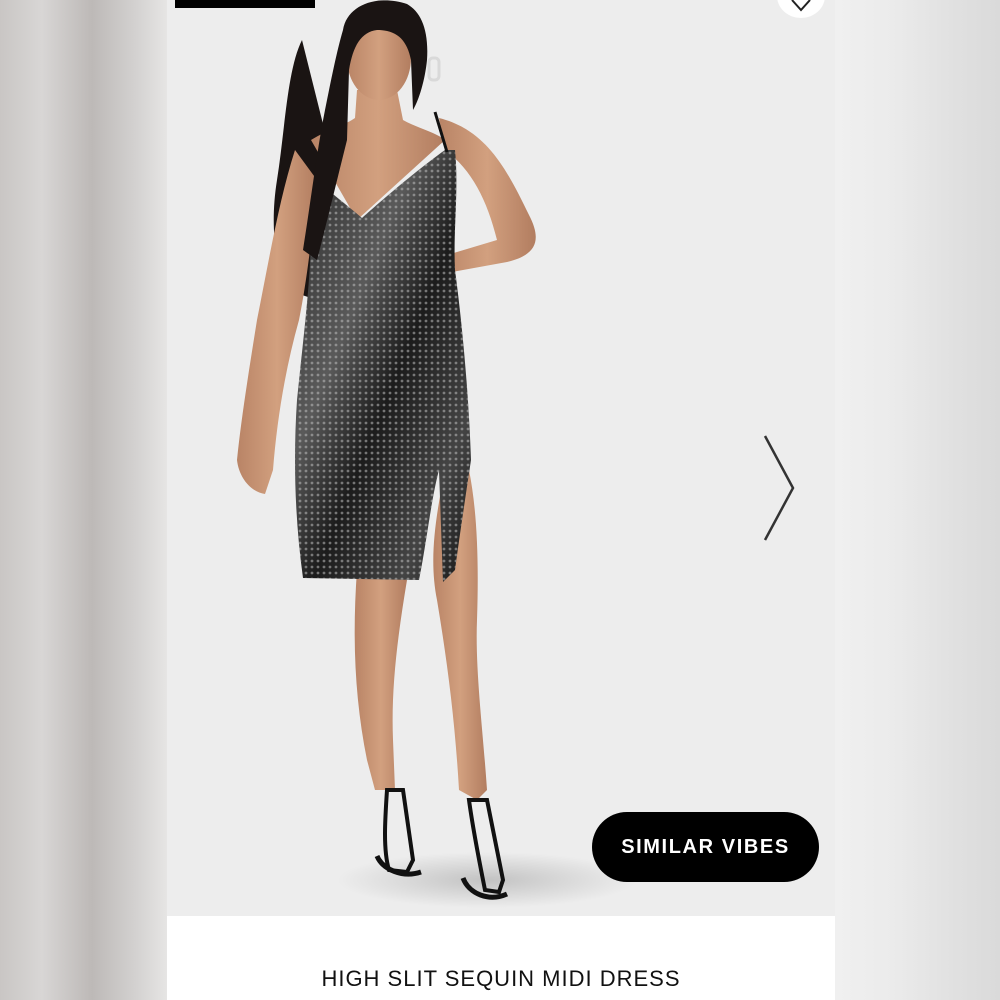  What do you see at coordinates (705, 847) in the screenshot?
I see `similar-vibes-button: SIMILAR VIBES` at bounding box center [705, 847].